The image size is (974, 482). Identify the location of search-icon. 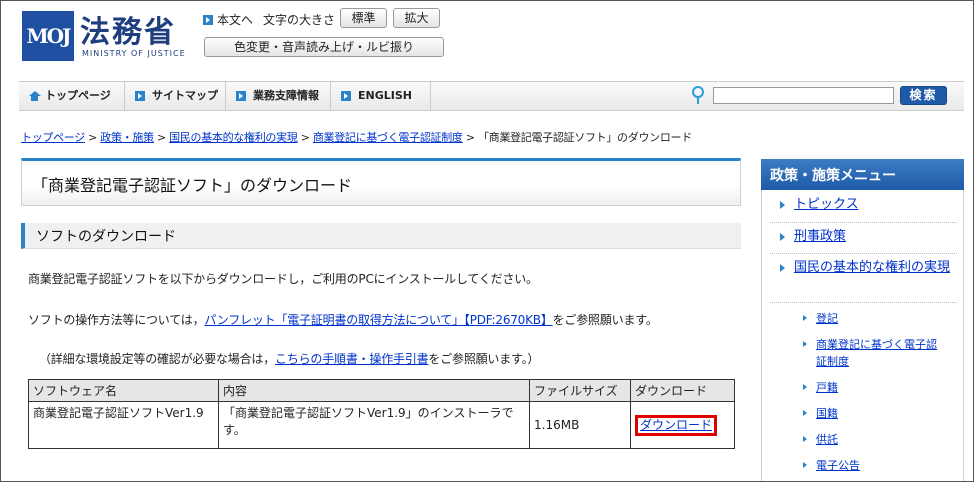
(698, 95).